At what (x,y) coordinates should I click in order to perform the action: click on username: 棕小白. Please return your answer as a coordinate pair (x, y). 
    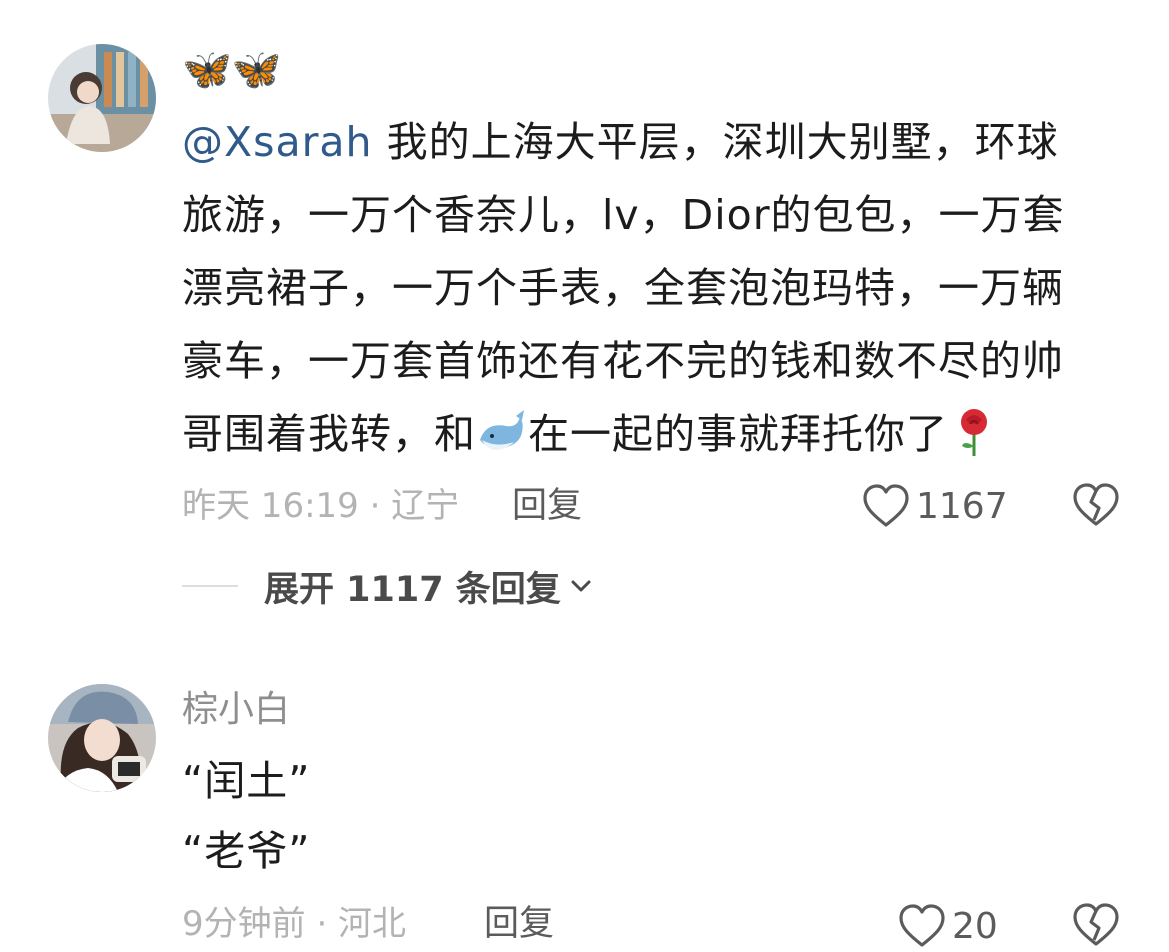
    Looking at the image, I should click on (236, 710).